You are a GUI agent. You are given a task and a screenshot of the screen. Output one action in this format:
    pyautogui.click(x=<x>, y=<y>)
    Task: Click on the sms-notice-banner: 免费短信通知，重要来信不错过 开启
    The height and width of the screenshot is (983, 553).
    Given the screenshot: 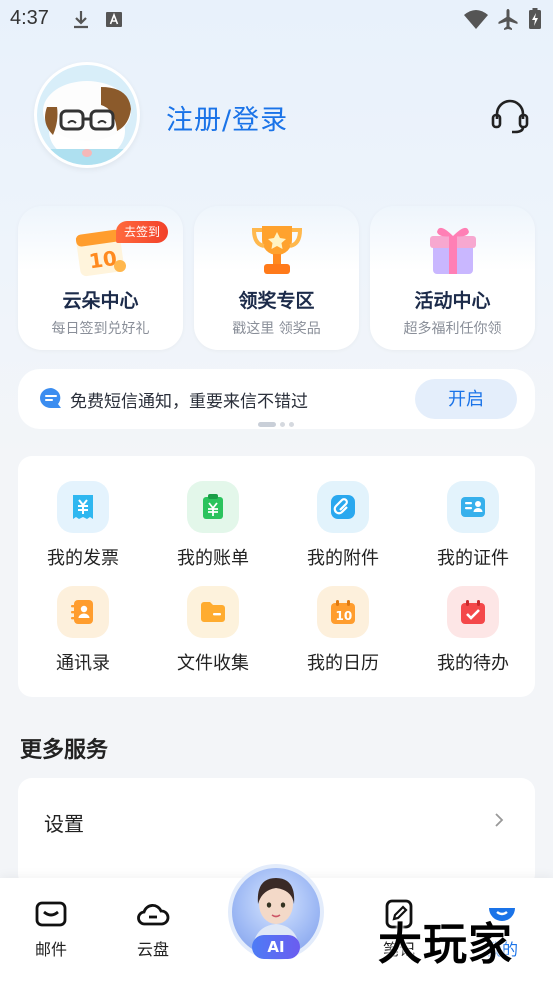 What is the action you would take?
    pyautogui.click(x=276, y=399)
    